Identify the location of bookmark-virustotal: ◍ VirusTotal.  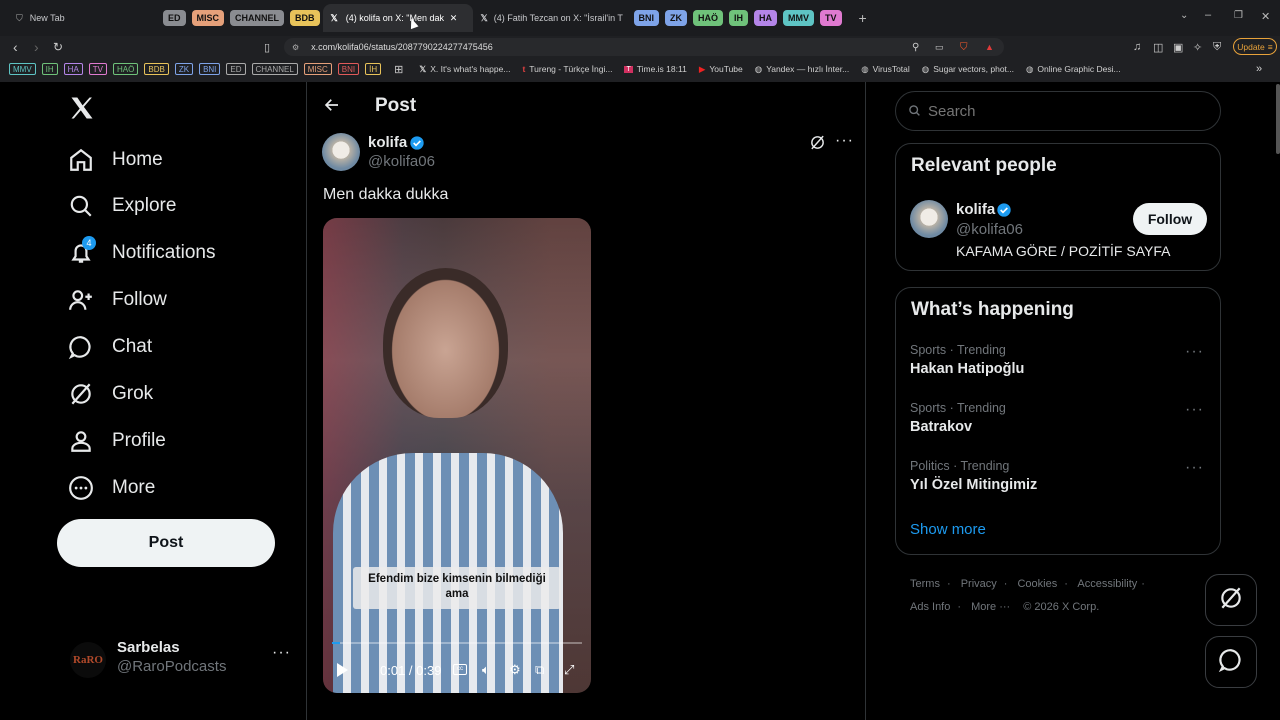
(885, 69).